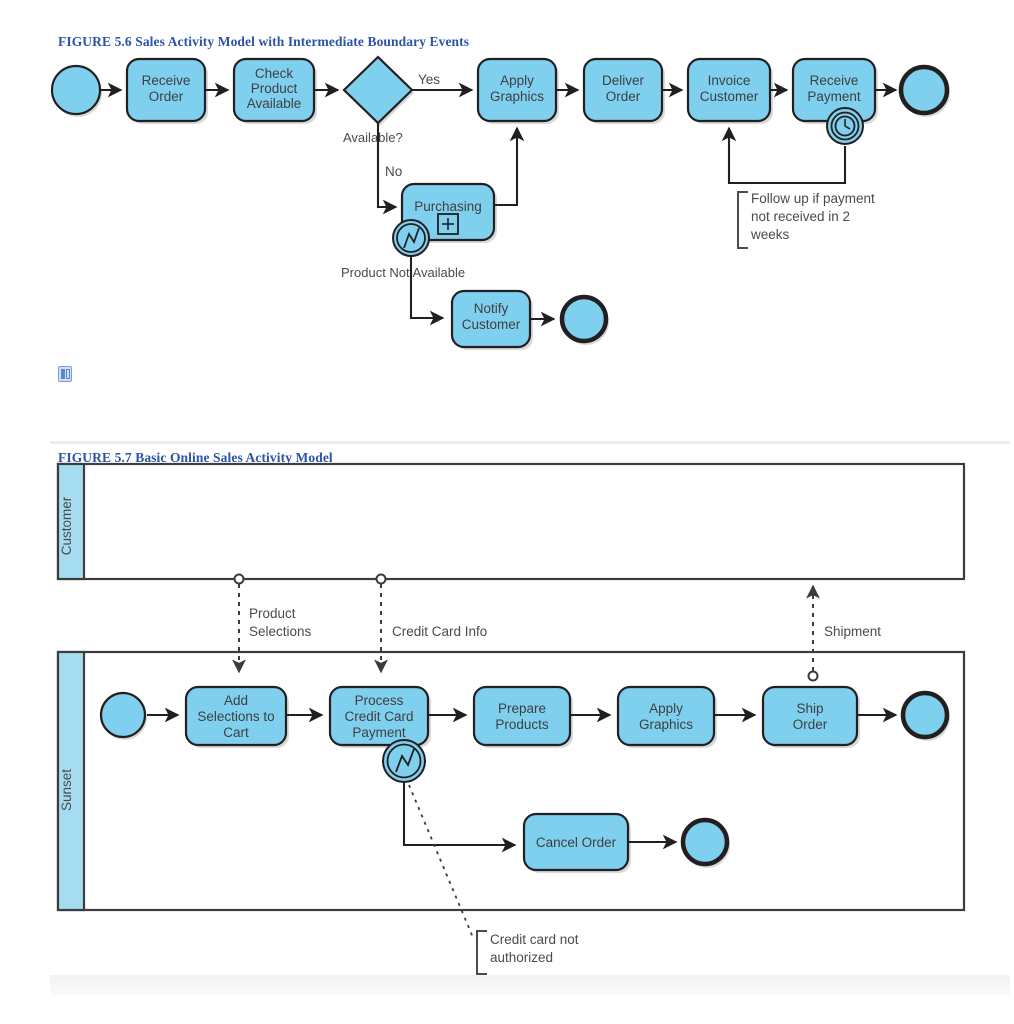 This screenshot has width=1014, height=1024. Describe the element at coordinates (511, 521) in the screenshot. I see `customer-lane: Customer` at that location.